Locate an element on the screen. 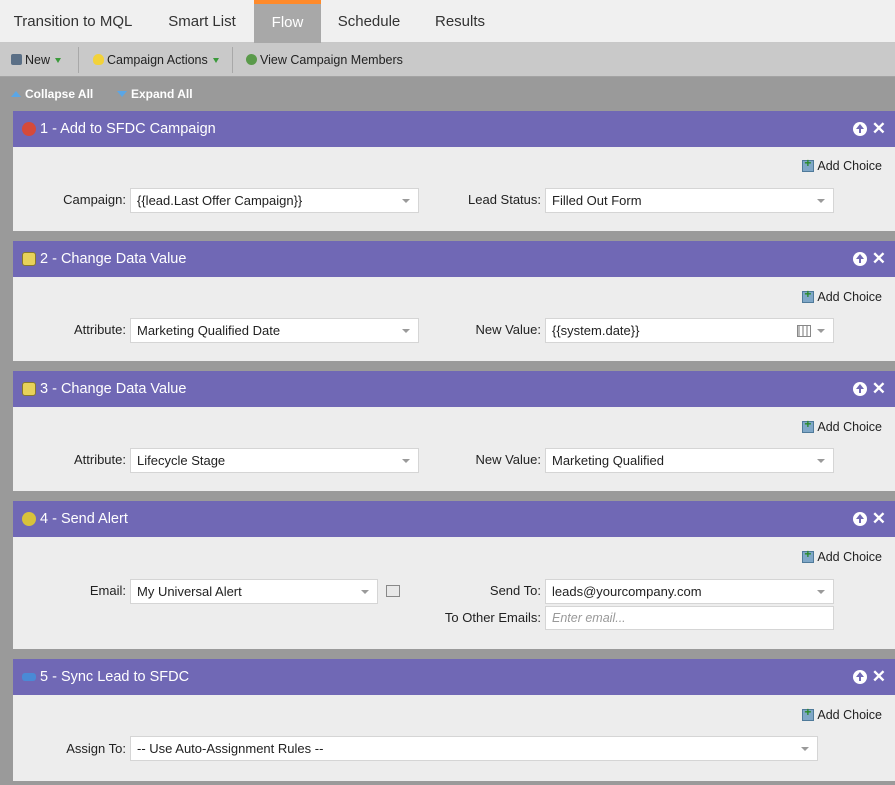 This screenshot has height=785, width=895. other-emails-label: To Other Emails: is located at coordinates (492, 617).